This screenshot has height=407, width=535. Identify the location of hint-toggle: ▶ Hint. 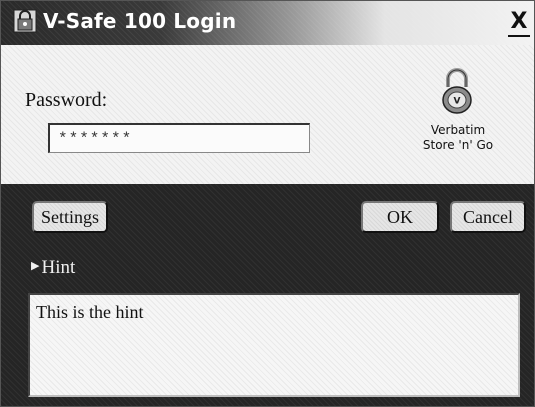
(53, 269).